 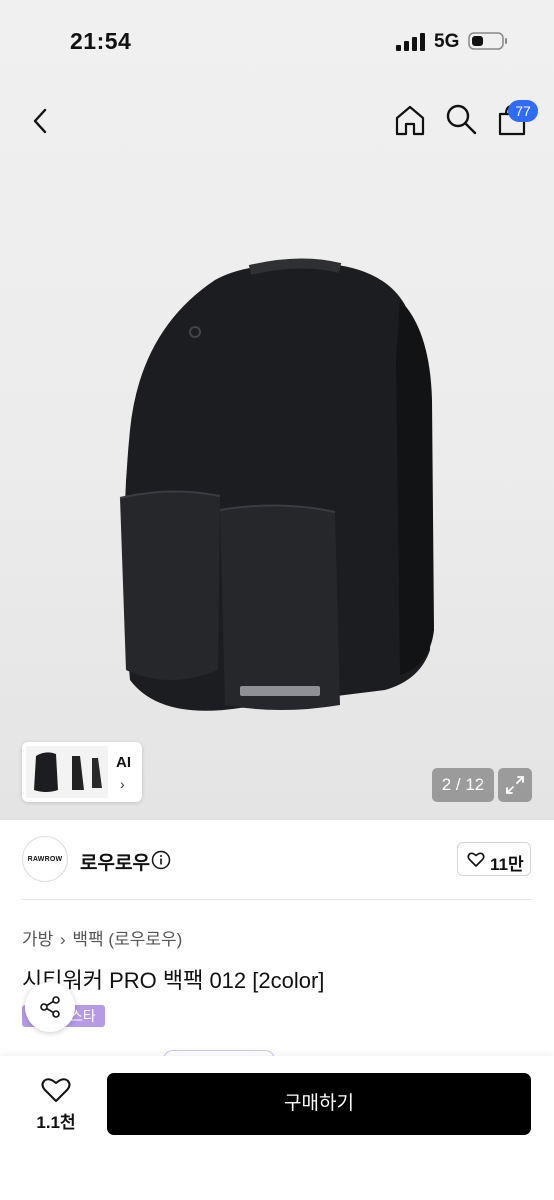 I want to click on signal-icon, so click(x=410, y=42).